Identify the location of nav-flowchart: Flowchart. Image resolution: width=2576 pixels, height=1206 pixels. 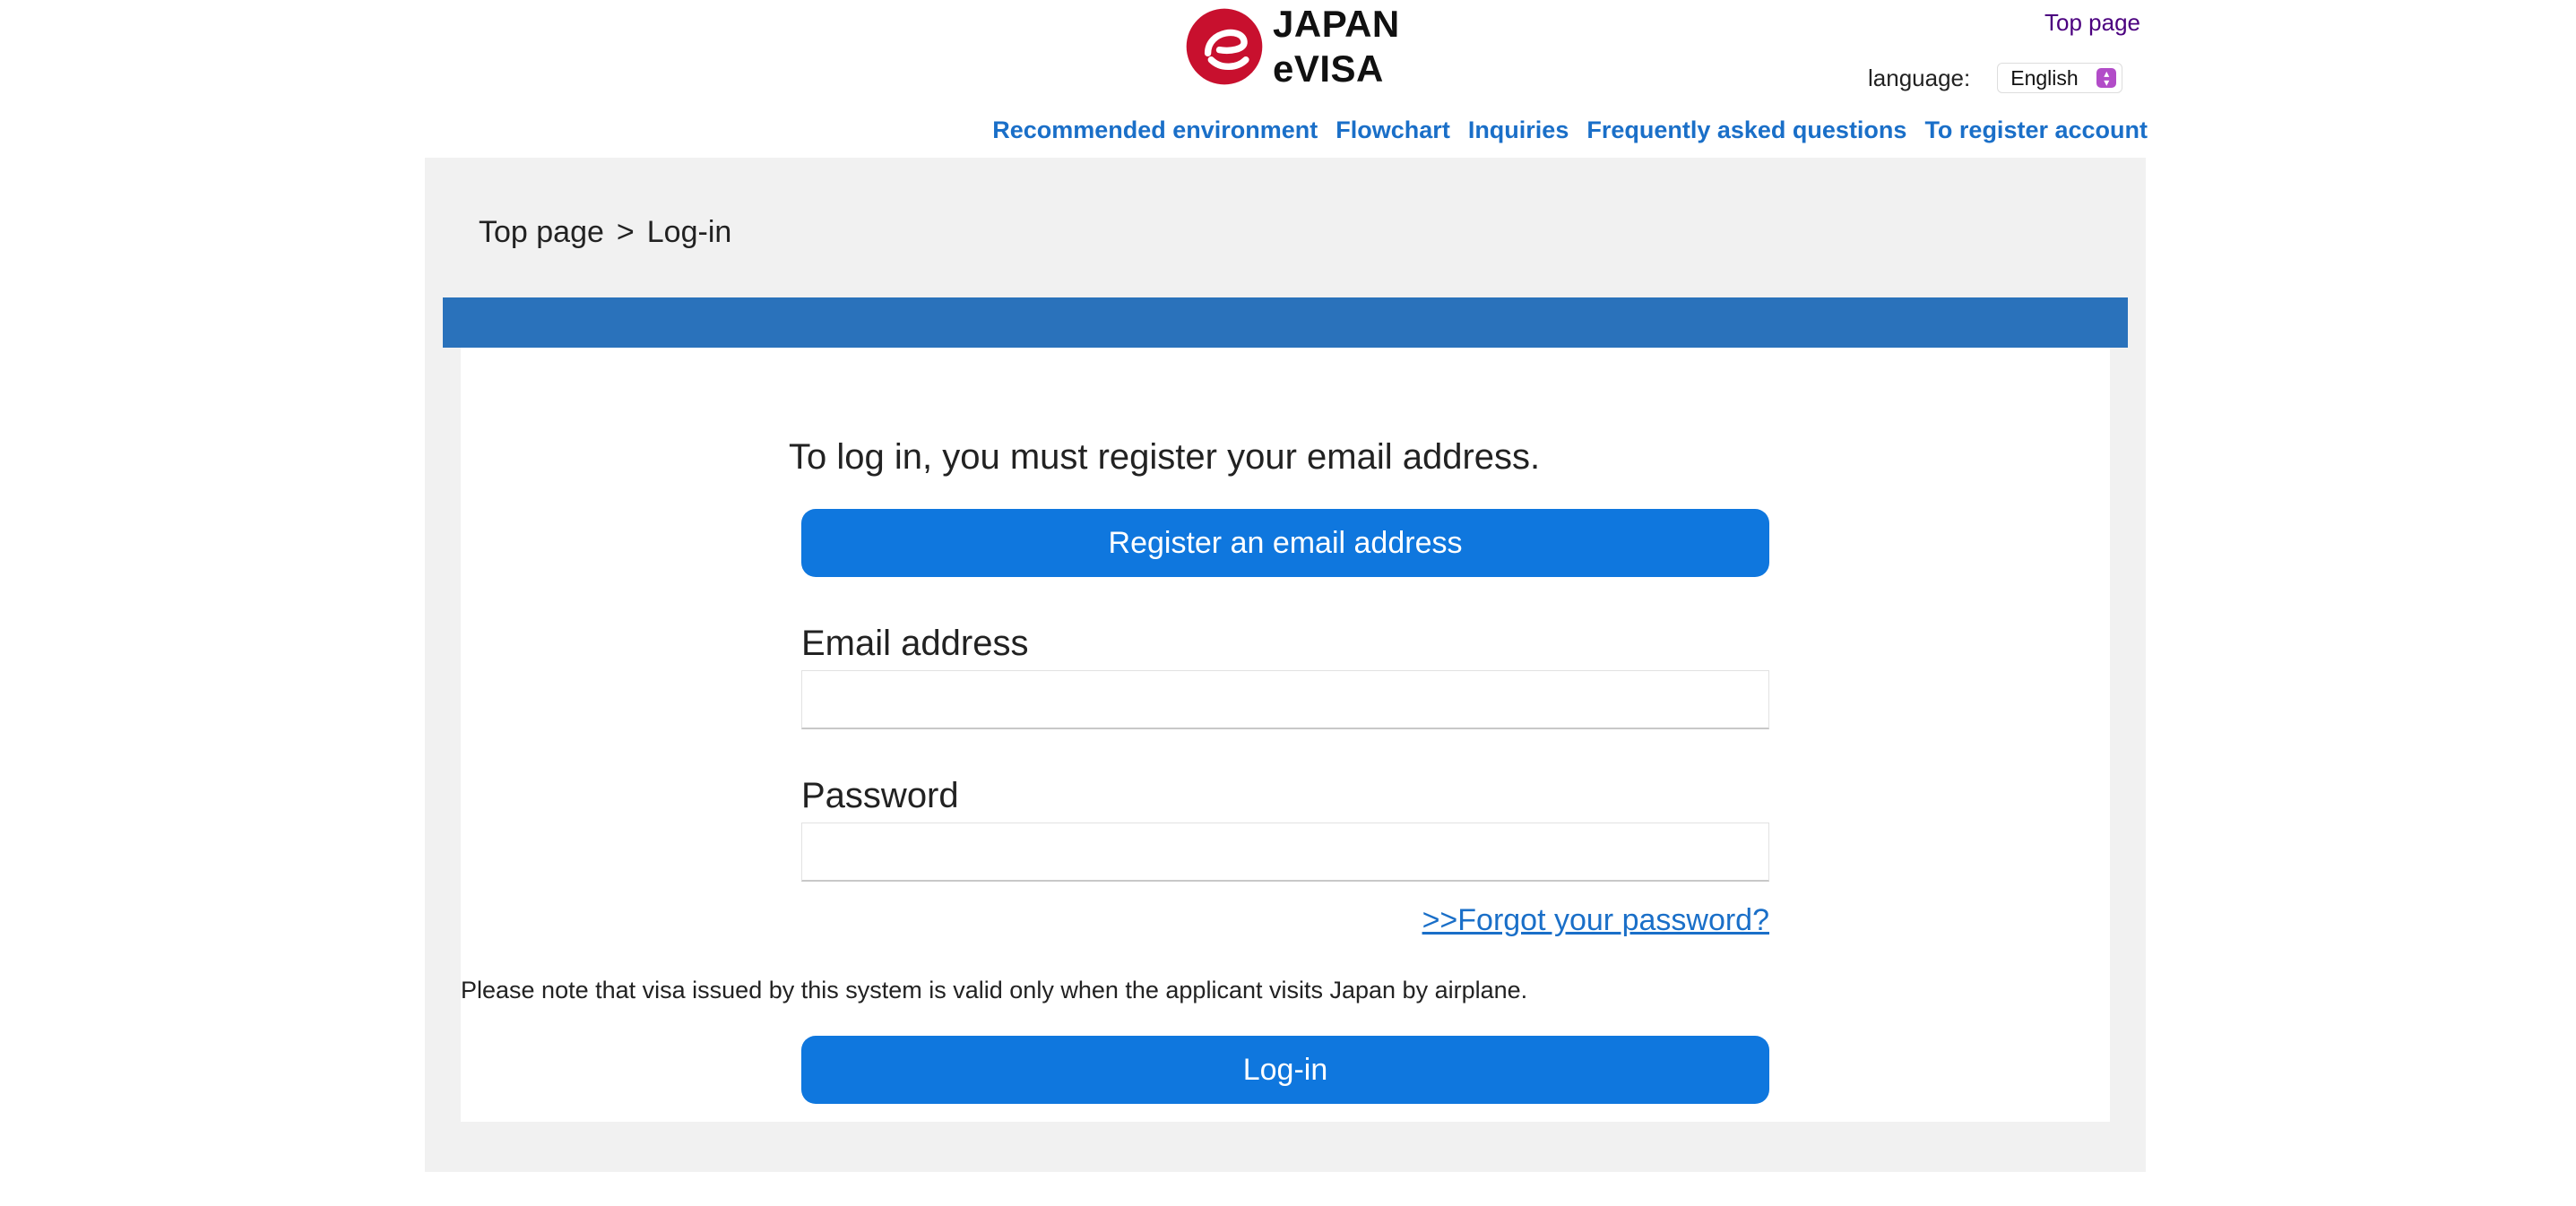
(1393, 130).